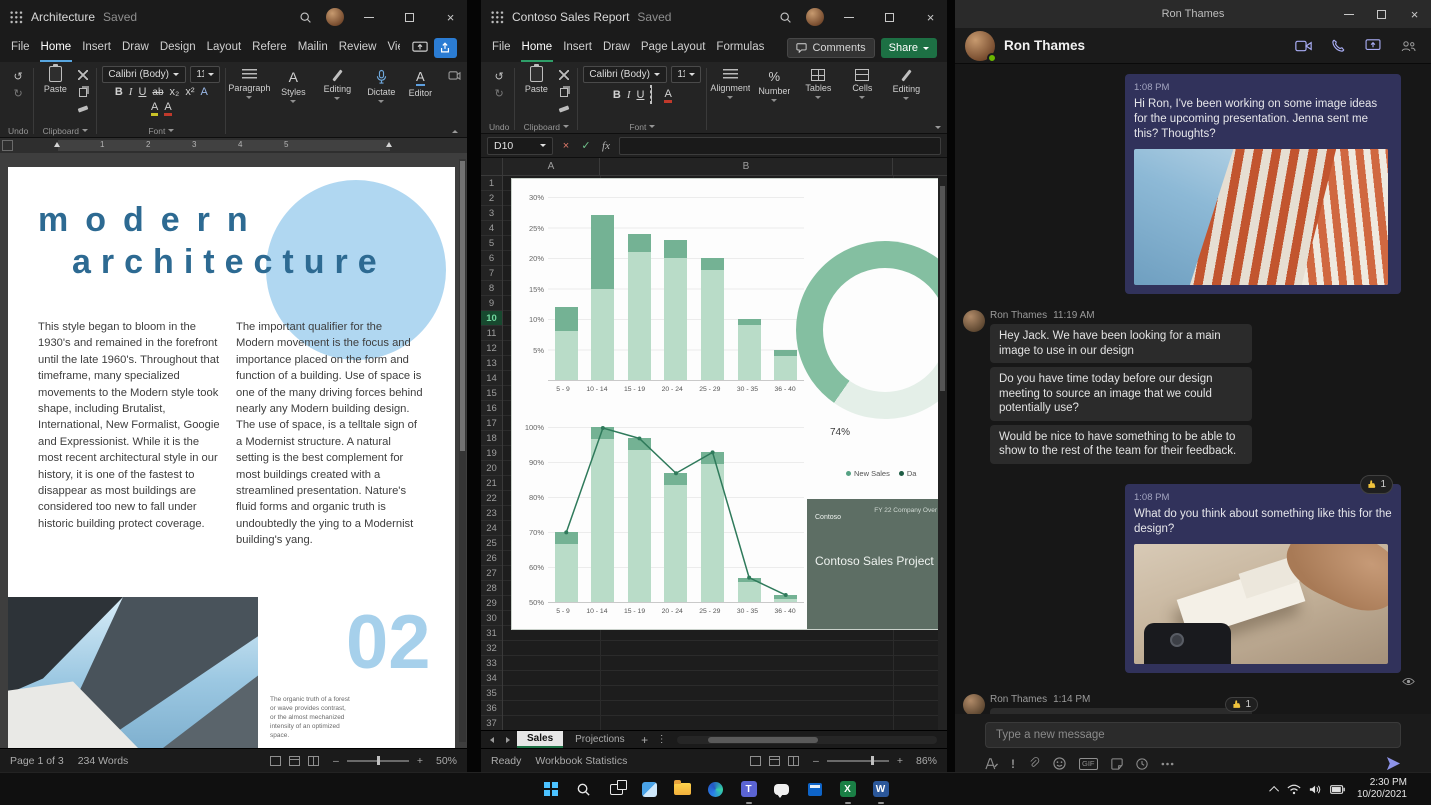 This screenshot has height=805, width=1431. Describe the element at coordinates (1373, 45) in the screenshot. I see `screen-share-icon` at that location.